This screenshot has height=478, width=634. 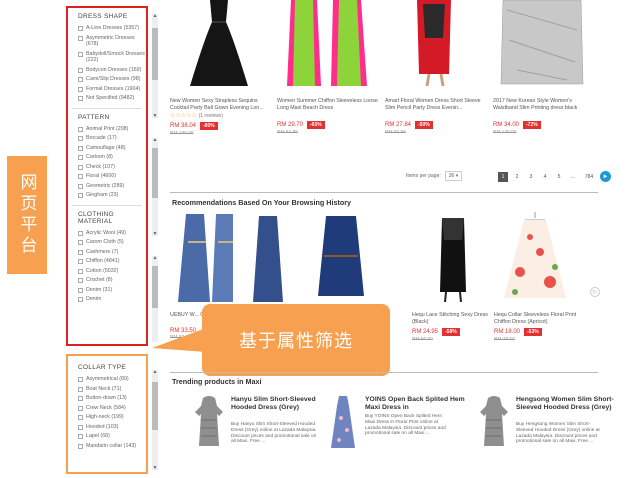 What do you see at coordinates (112, 408) in the screenshot?
I see `filter-option: Crew Neck (584)` at bounding box center [112, 408].